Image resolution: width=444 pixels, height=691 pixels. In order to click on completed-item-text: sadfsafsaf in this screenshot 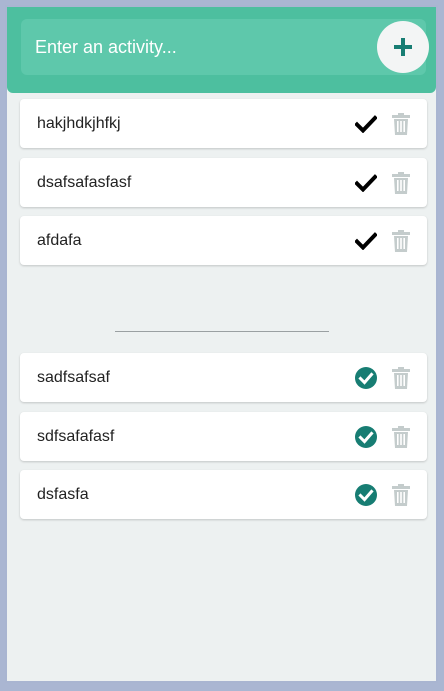, I will do `click(73, 377)`.